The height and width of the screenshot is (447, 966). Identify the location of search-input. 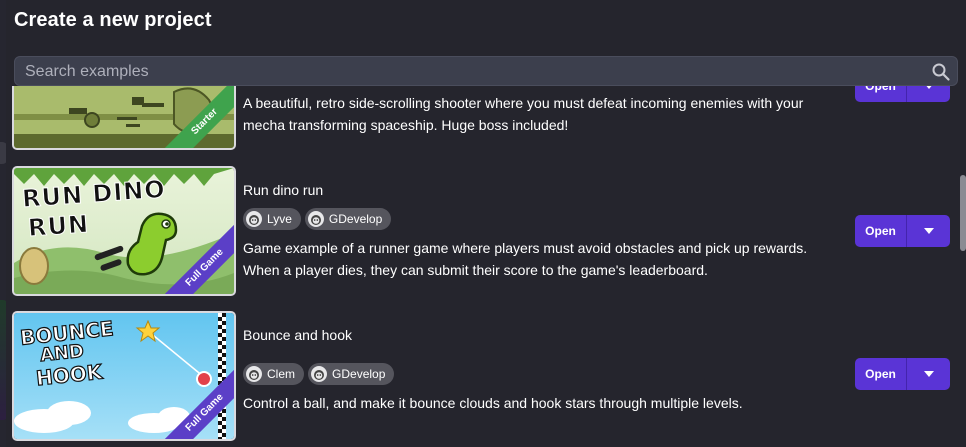
(465, 72).